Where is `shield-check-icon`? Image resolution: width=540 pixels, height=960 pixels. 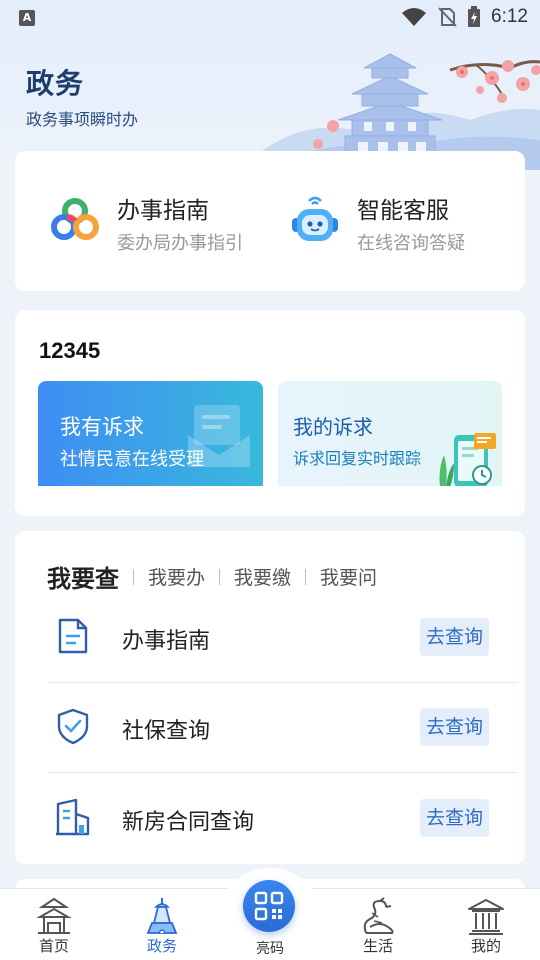 shield-check-icon is located at coordinates (73, 726).